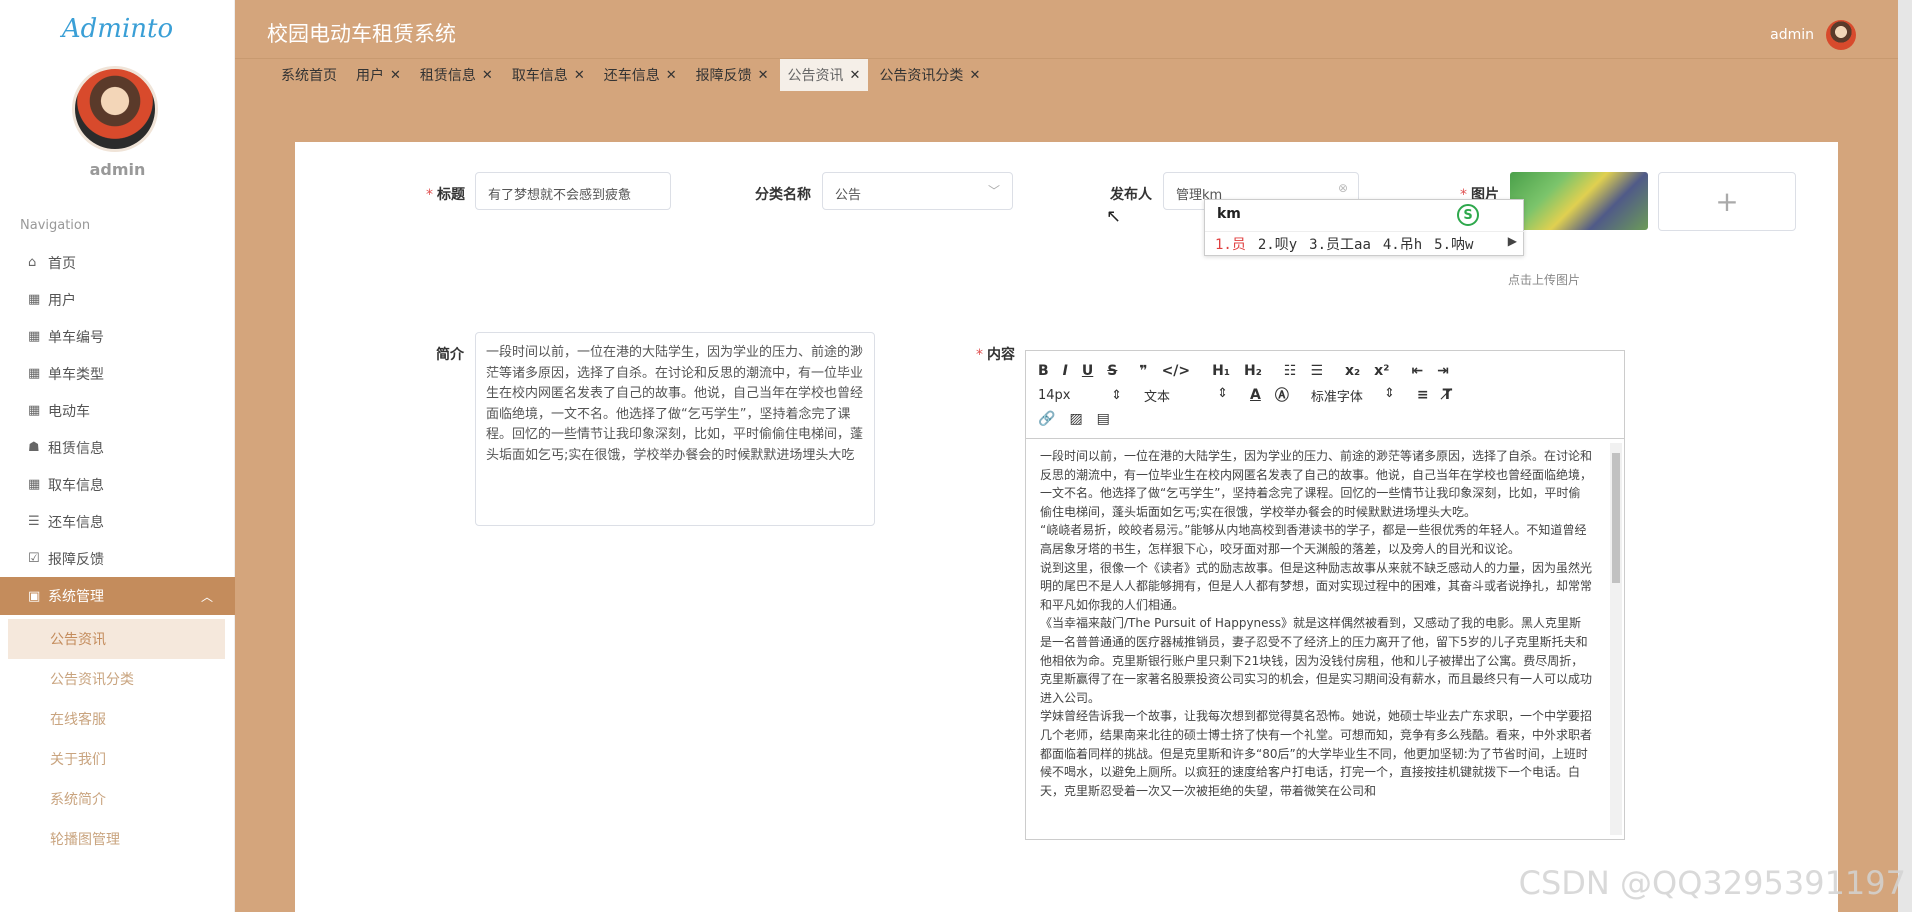  Describe the element at coordinates (117, 679) in the screenshot. I see `sidebar-subitem-notice-category: 公告资讯分类` at that location.